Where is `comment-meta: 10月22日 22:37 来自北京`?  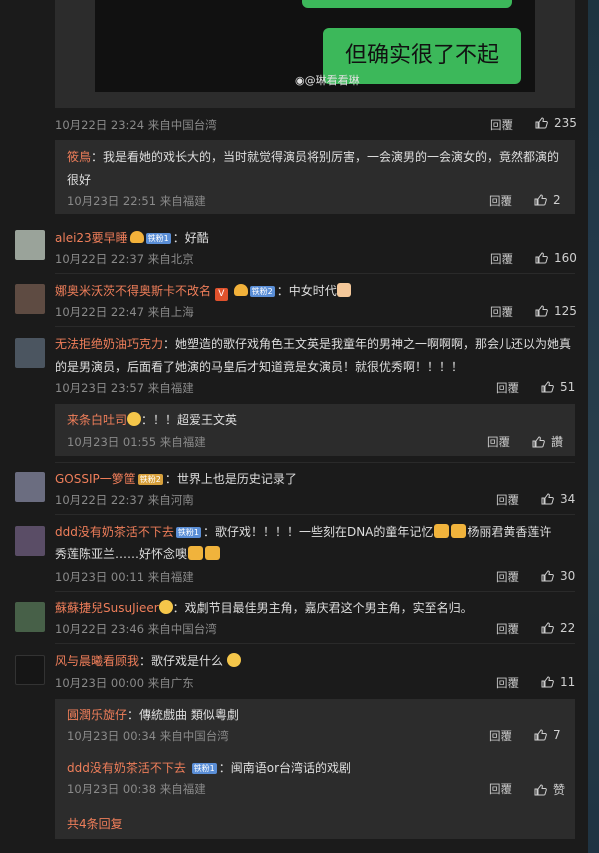 comment-meta: 10月22日 22:37 来自北京 is located at coordinates (124, 259).